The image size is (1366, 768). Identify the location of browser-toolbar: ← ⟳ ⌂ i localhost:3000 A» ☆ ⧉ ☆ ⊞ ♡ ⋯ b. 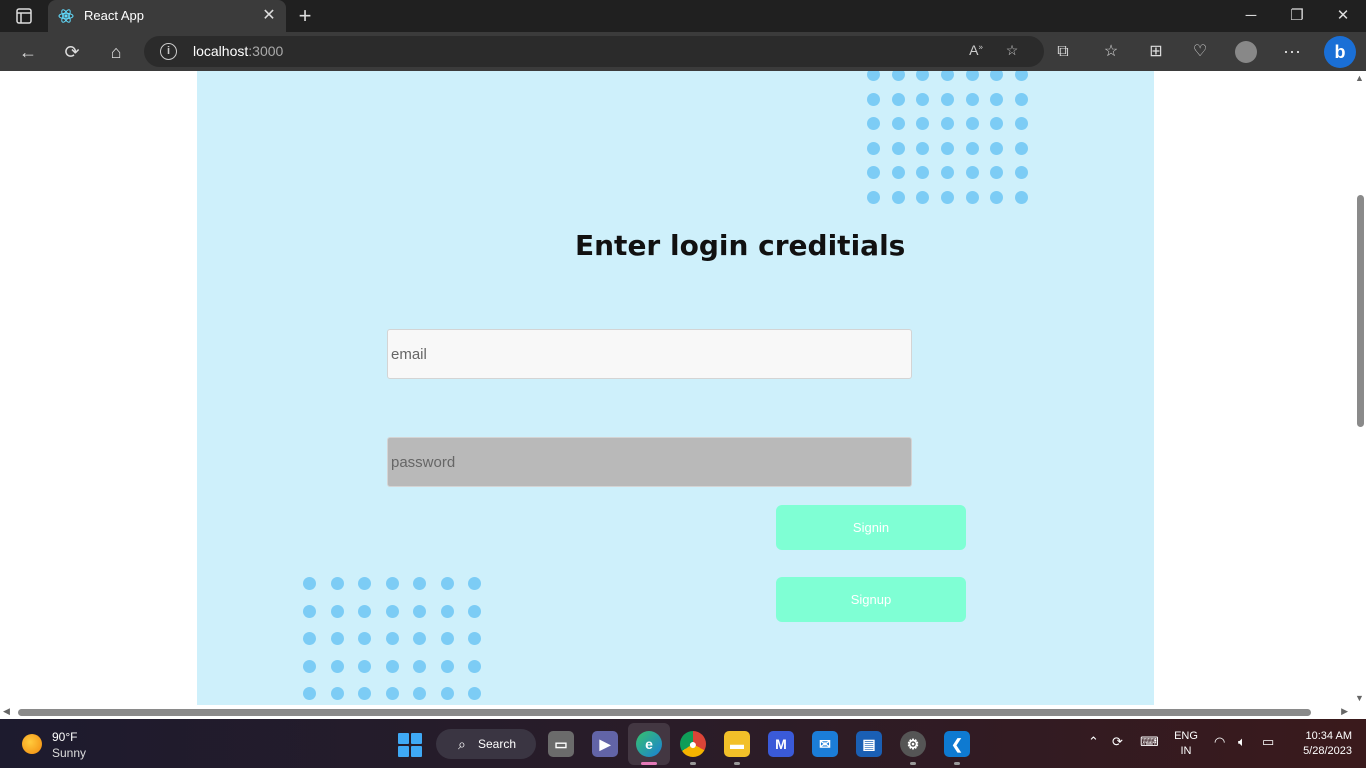
(683, 51).